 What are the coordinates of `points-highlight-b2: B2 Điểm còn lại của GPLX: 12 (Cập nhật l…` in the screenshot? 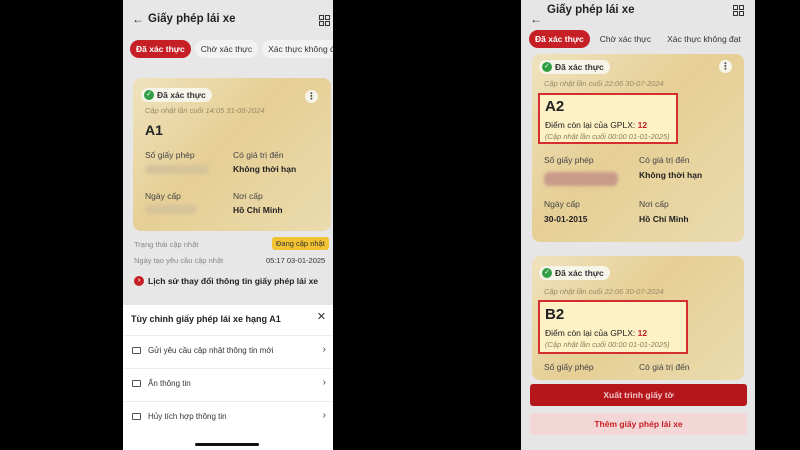 It's located at (613, 327).